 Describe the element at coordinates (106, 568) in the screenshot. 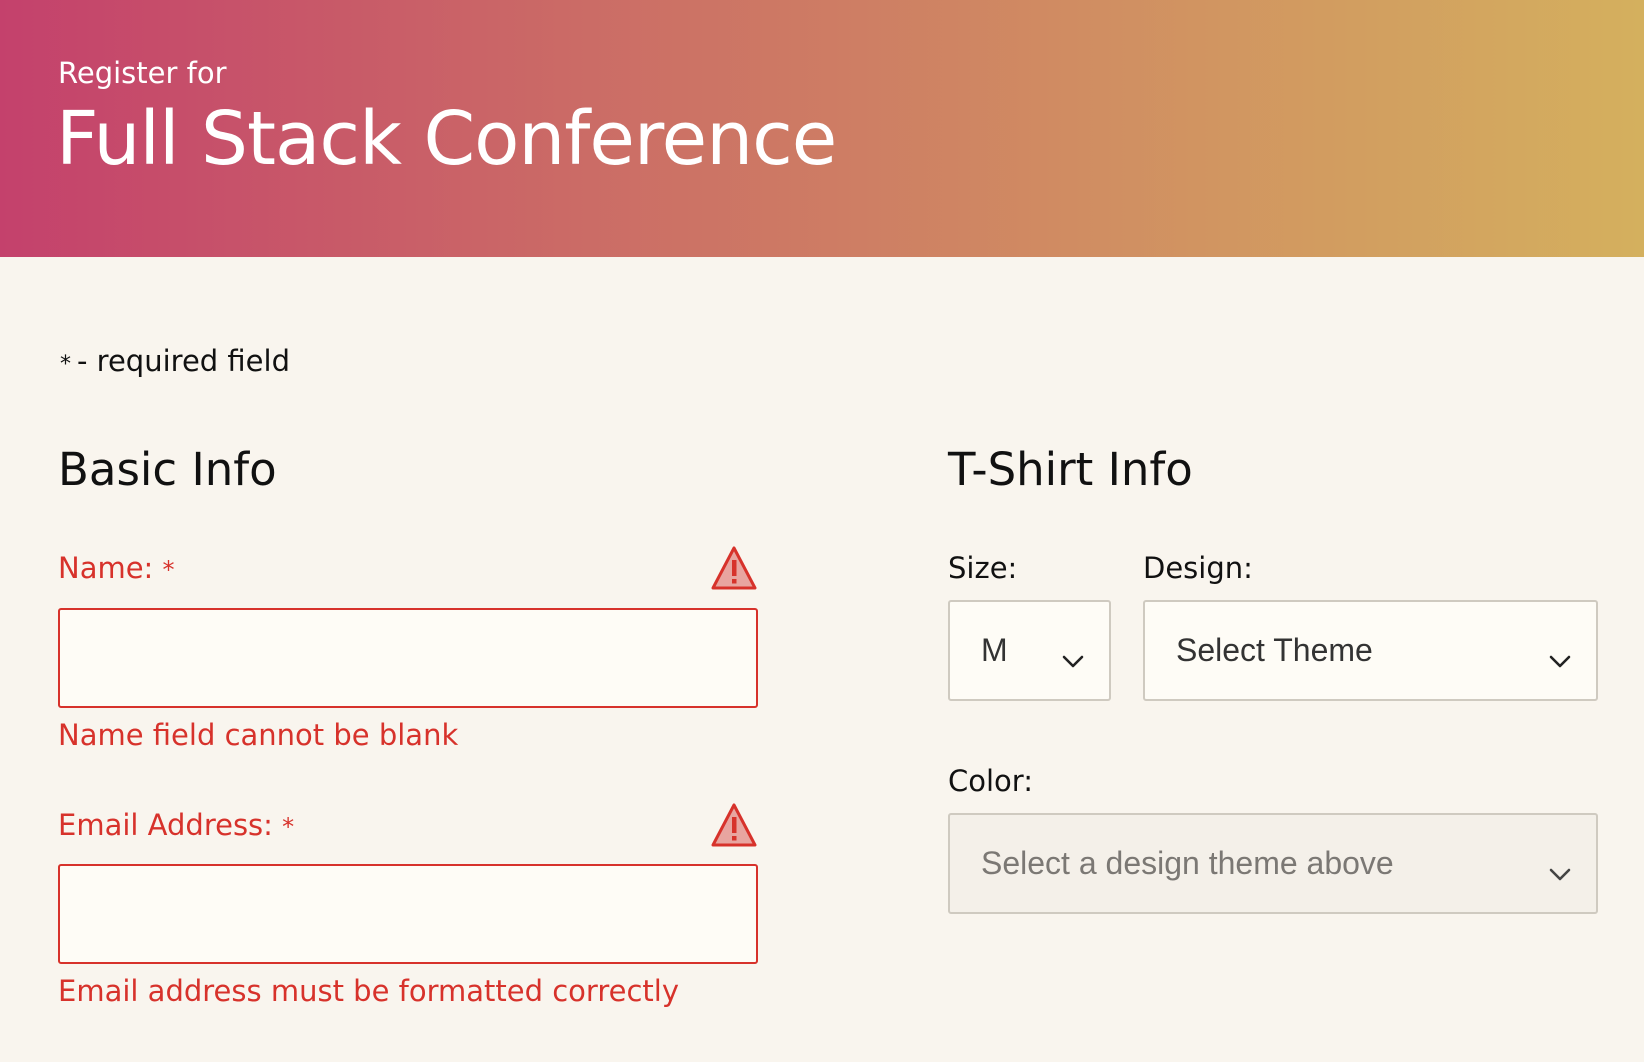

I see `name-label-text: Name:` at that location.